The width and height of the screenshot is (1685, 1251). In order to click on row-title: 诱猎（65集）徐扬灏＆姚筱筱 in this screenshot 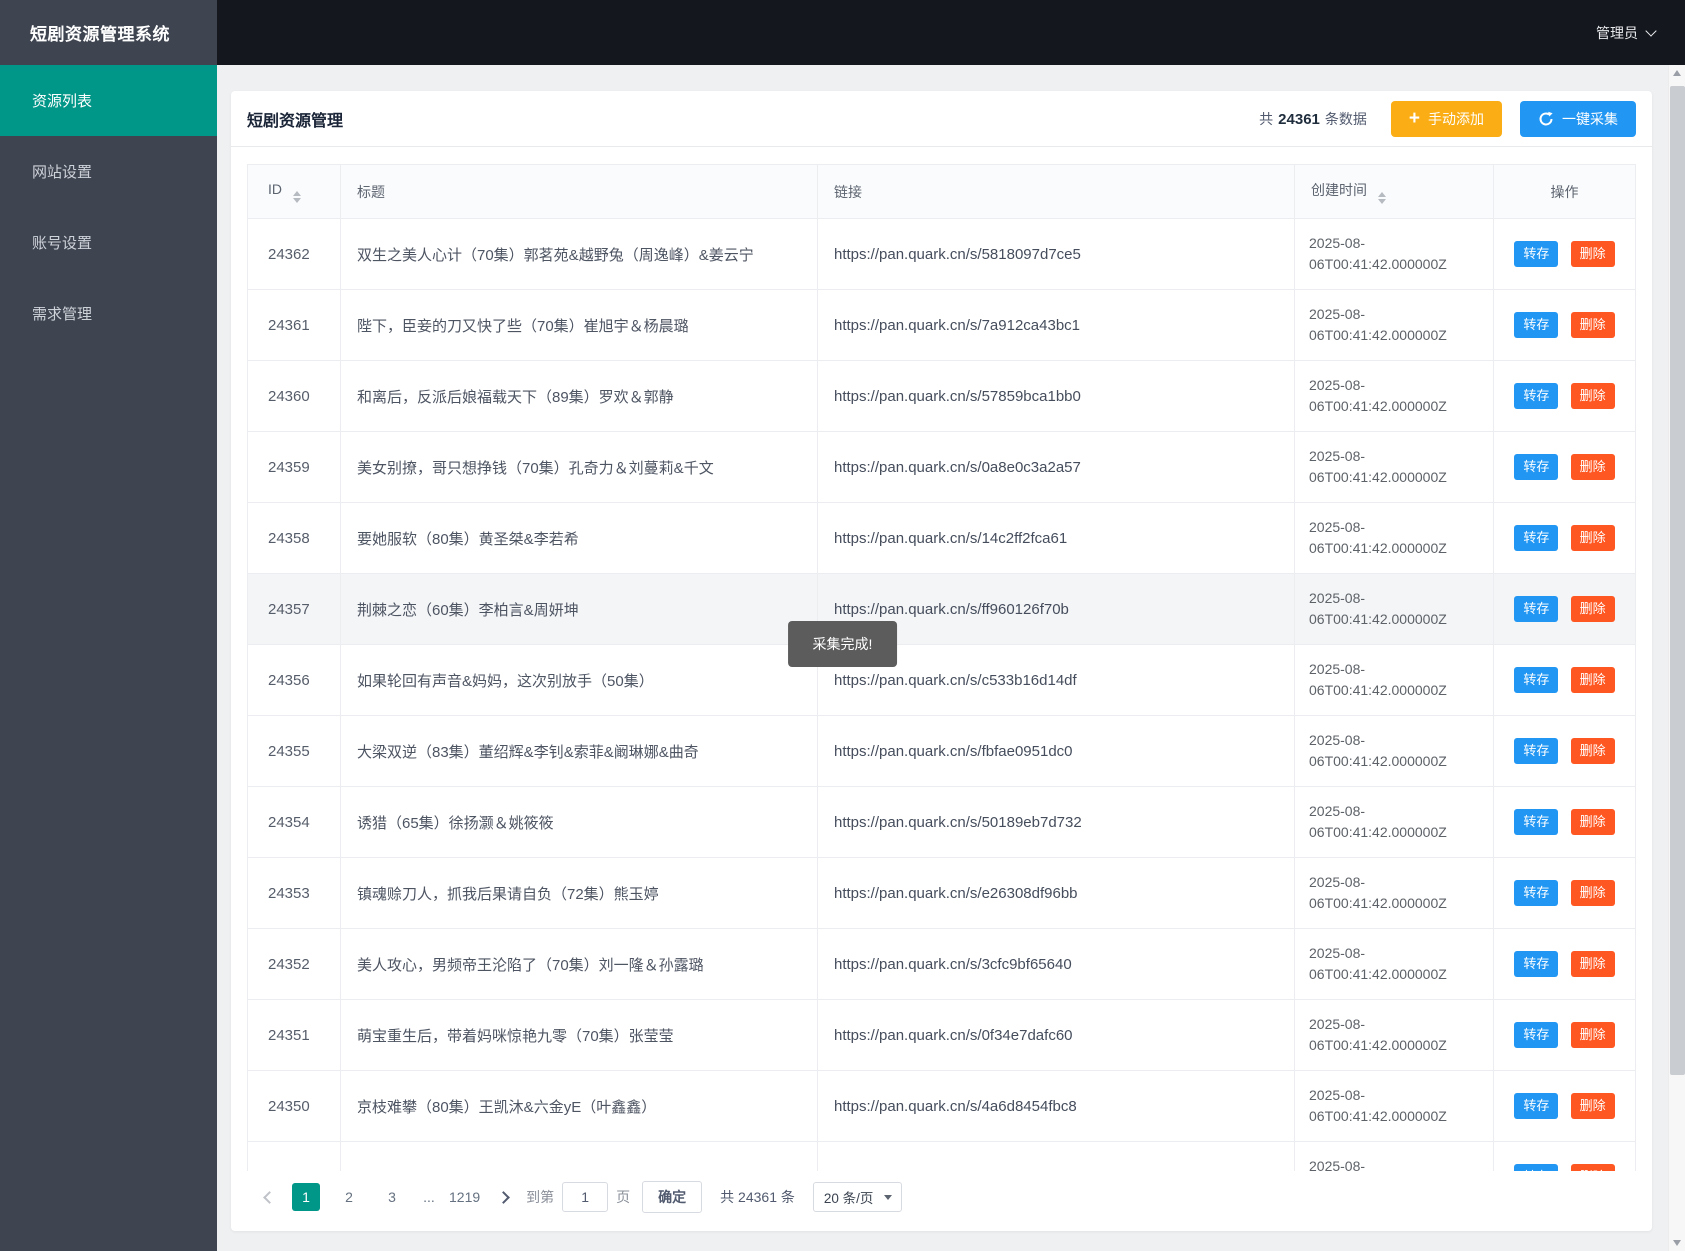, I will do `click(579, 822)`.